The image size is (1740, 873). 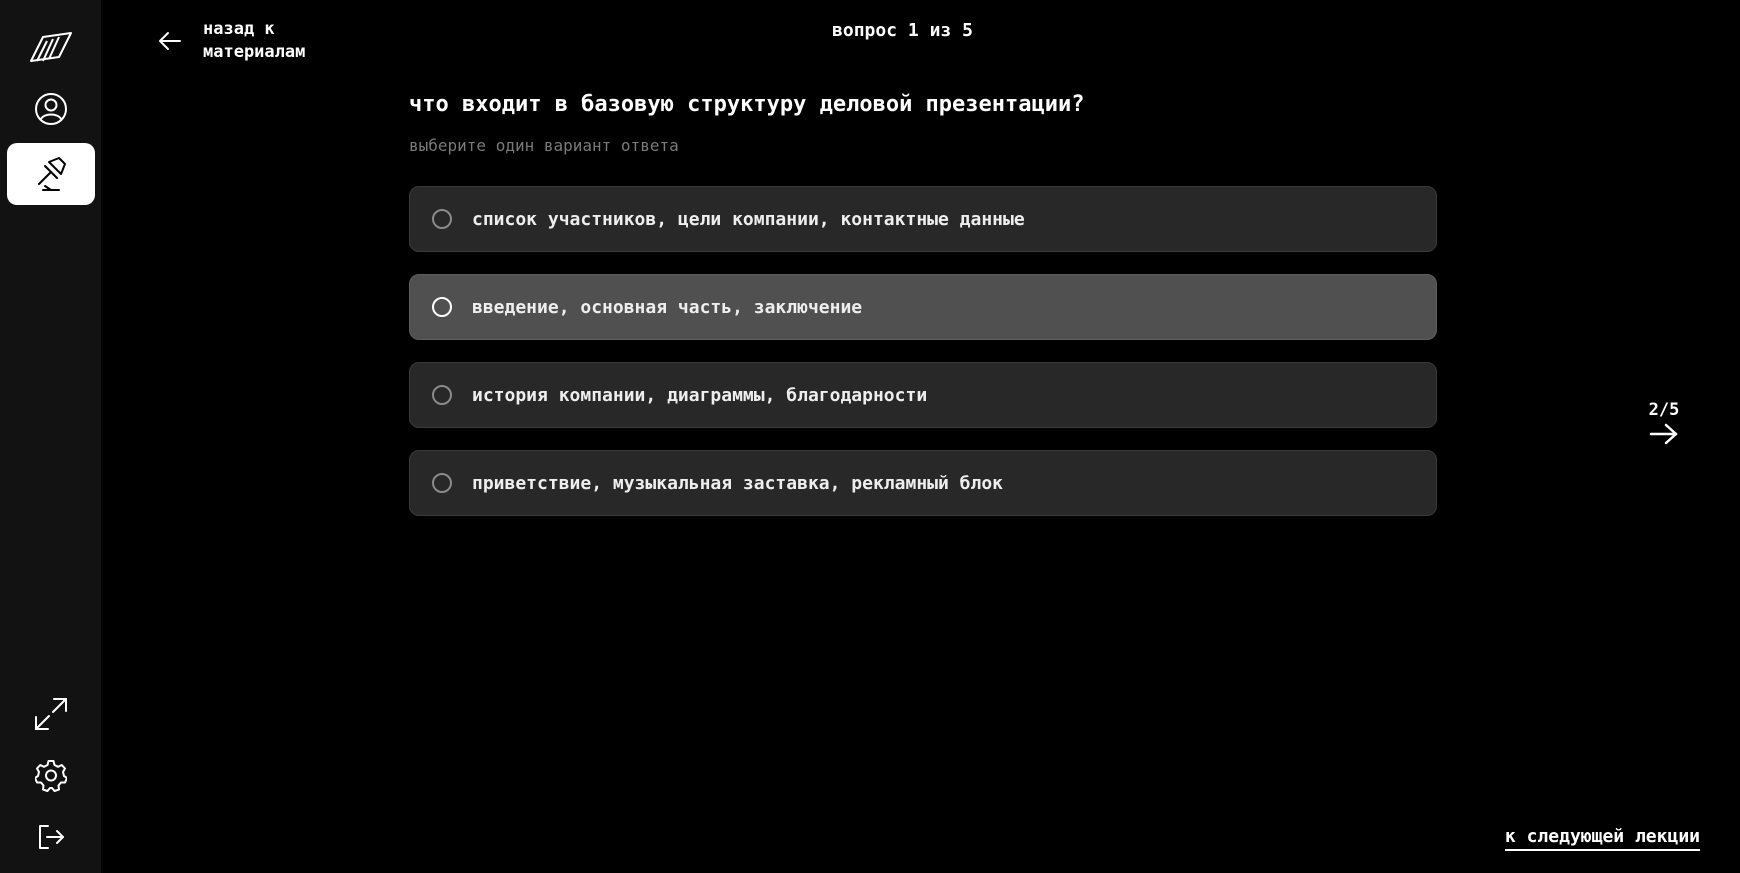 What do you see at coordinates (50, 436) in the screenshot?
I see `sidebar` at bounding box center [50, 436].